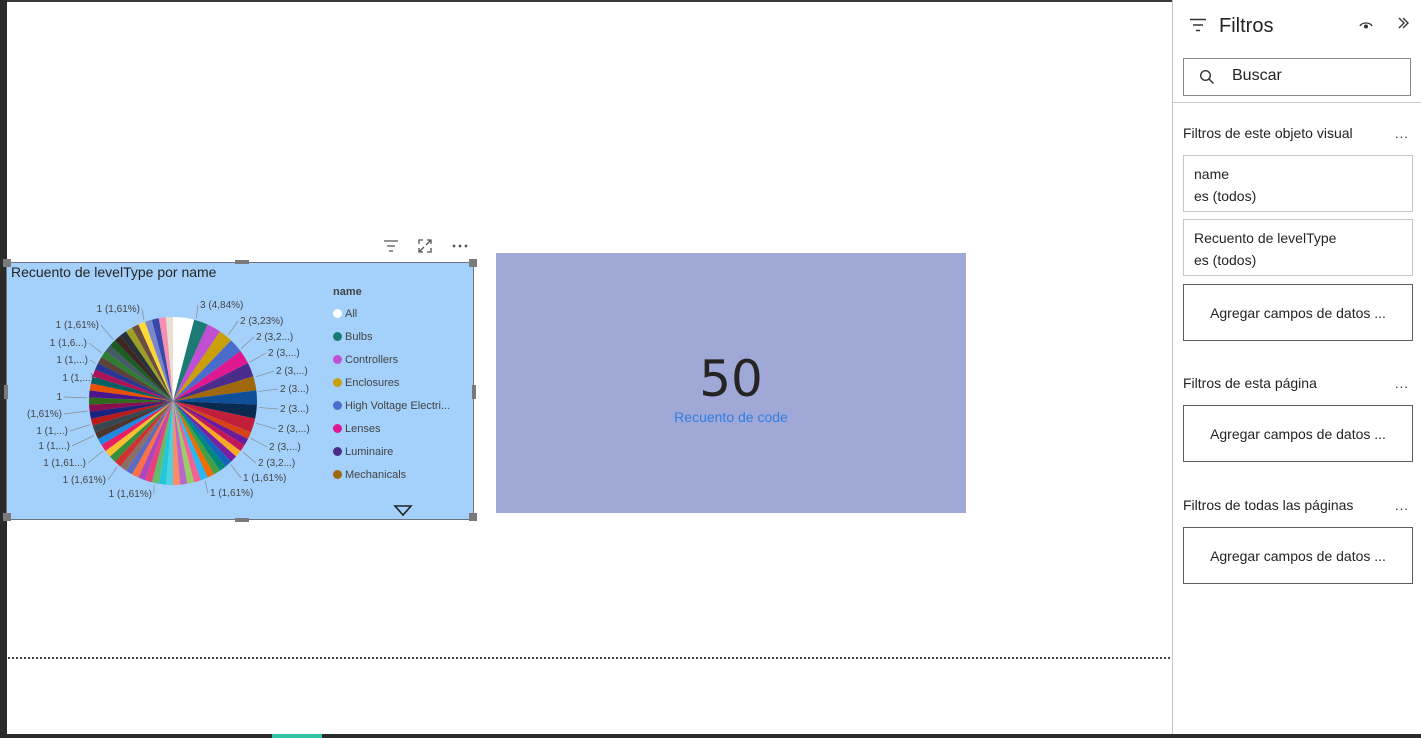 This screenshot has width=1421, height=738. What do you see at coordinates (1403, 25) in the screenshot?
I see `collapse-pane-icon` at bounding box center [1403, 25].